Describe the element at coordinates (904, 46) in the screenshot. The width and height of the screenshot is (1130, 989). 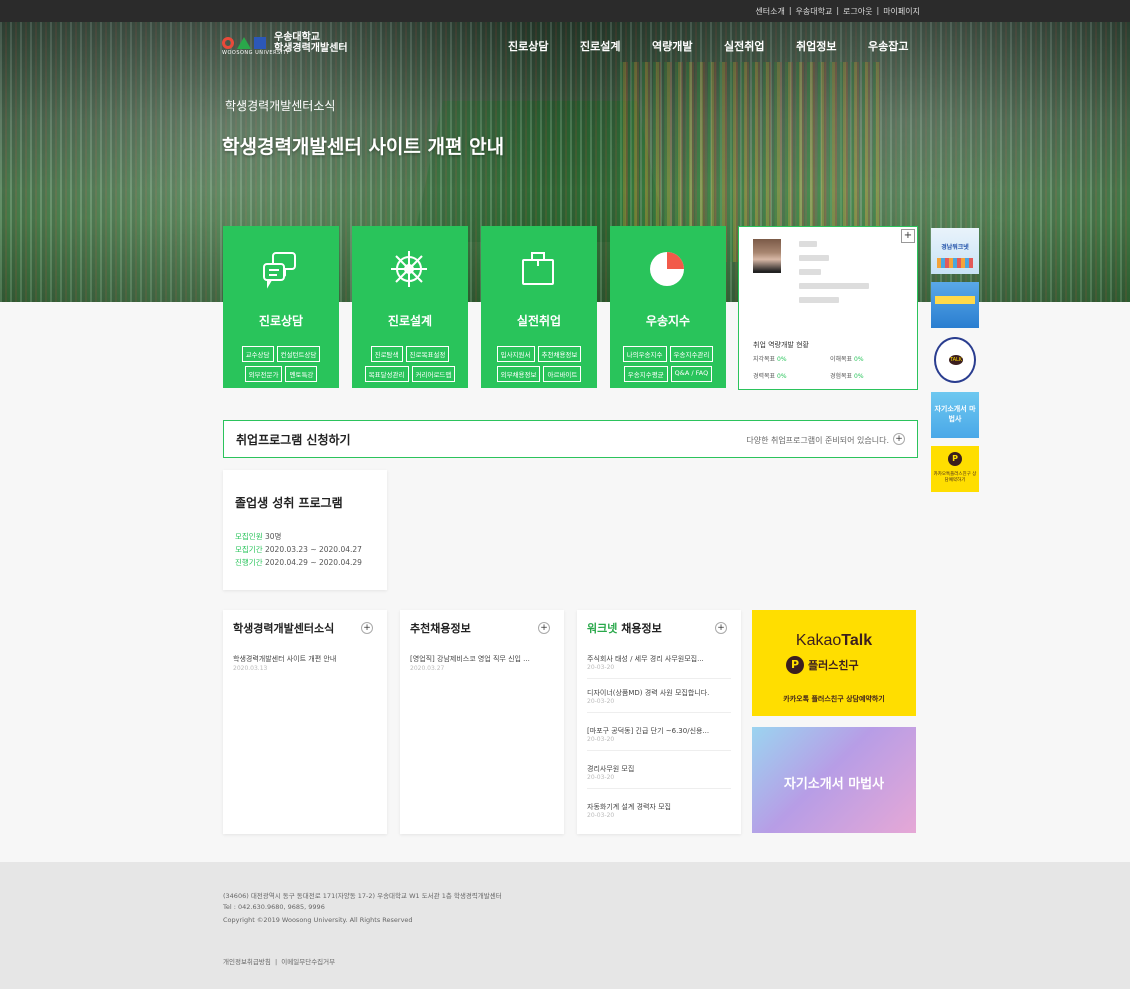
I see `nav-item-jobgo: 우송잡고` at that location.